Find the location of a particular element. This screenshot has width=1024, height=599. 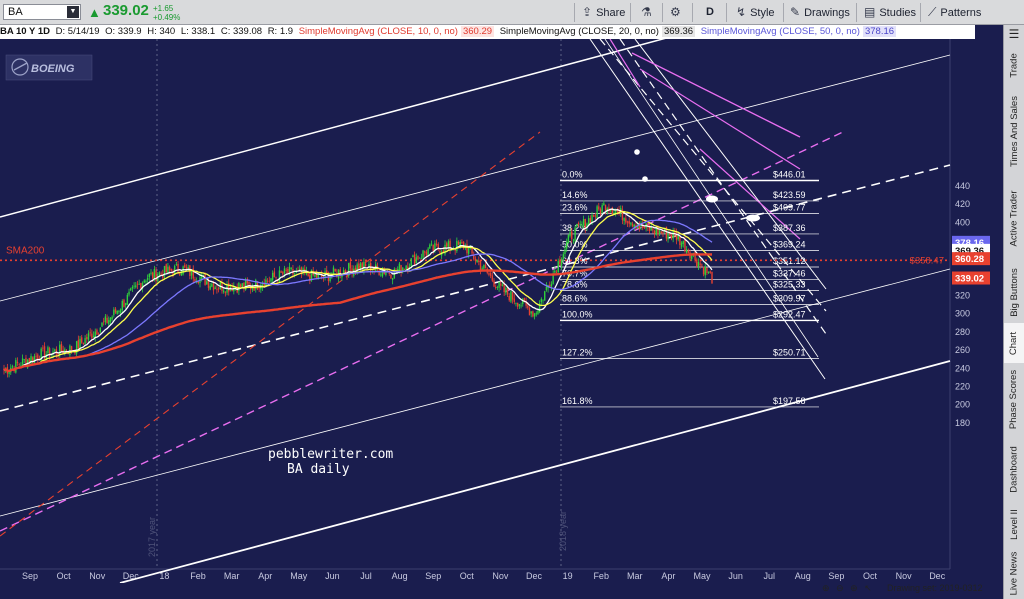

sidebar-tab-level-ii: Level II is located at coordinates (1014, 524).